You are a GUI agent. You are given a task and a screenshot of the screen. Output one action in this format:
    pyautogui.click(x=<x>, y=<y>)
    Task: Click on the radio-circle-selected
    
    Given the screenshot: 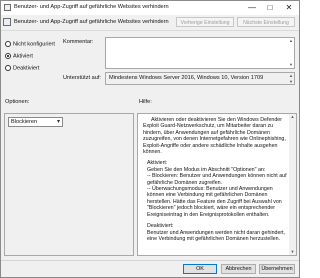 What is the action you would take?
    pyautogui.click(x=8, y=56)
    